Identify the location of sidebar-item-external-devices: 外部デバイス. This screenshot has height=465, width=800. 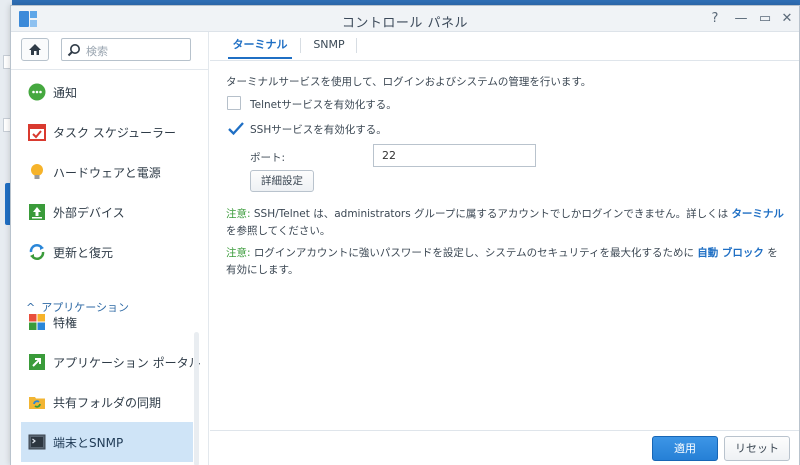
(107, 212).